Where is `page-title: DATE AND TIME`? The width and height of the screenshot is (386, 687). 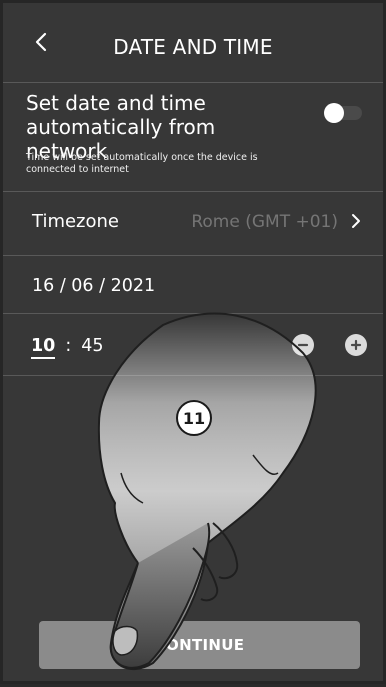
page-title: DATE AND TIME is located at coordinates (193, 47).